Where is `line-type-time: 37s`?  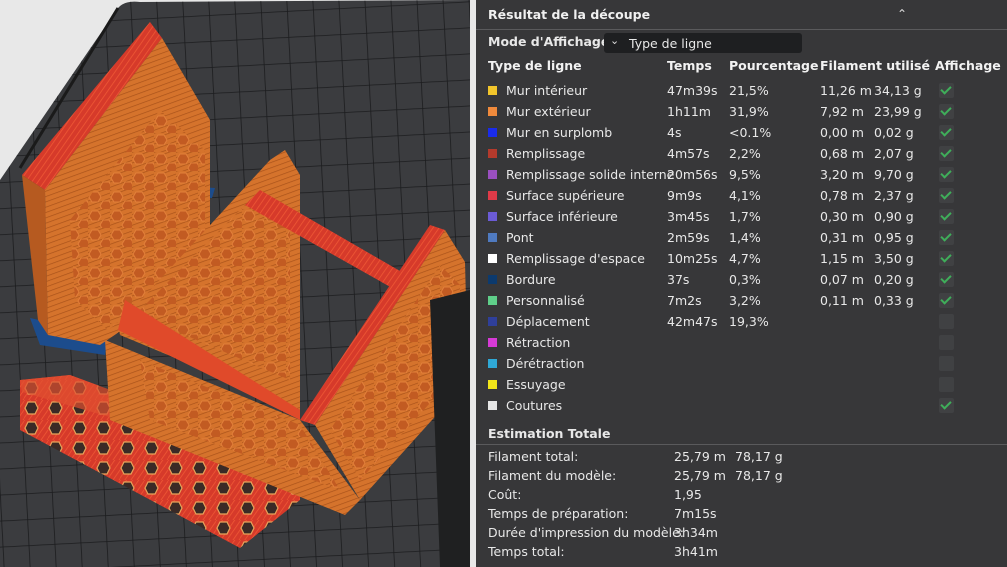
line-type-time: 37s is located at coordinates (678, 279).